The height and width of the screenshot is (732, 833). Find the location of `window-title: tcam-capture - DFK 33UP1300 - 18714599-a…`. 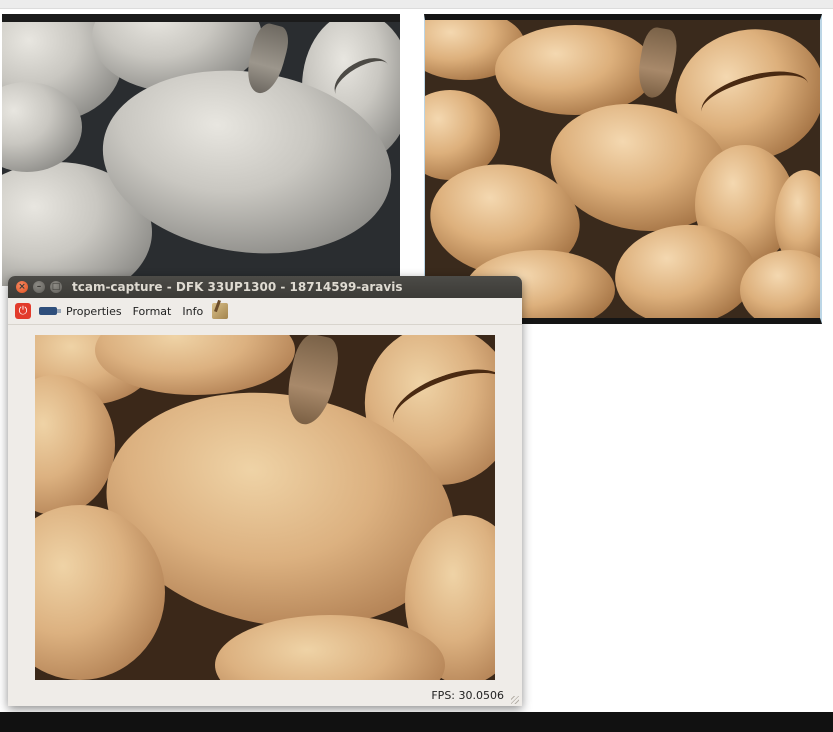

window-title: tcam-capture - DFK 33UP1300 - 18714599-a… is located at coordinates (237, 287).